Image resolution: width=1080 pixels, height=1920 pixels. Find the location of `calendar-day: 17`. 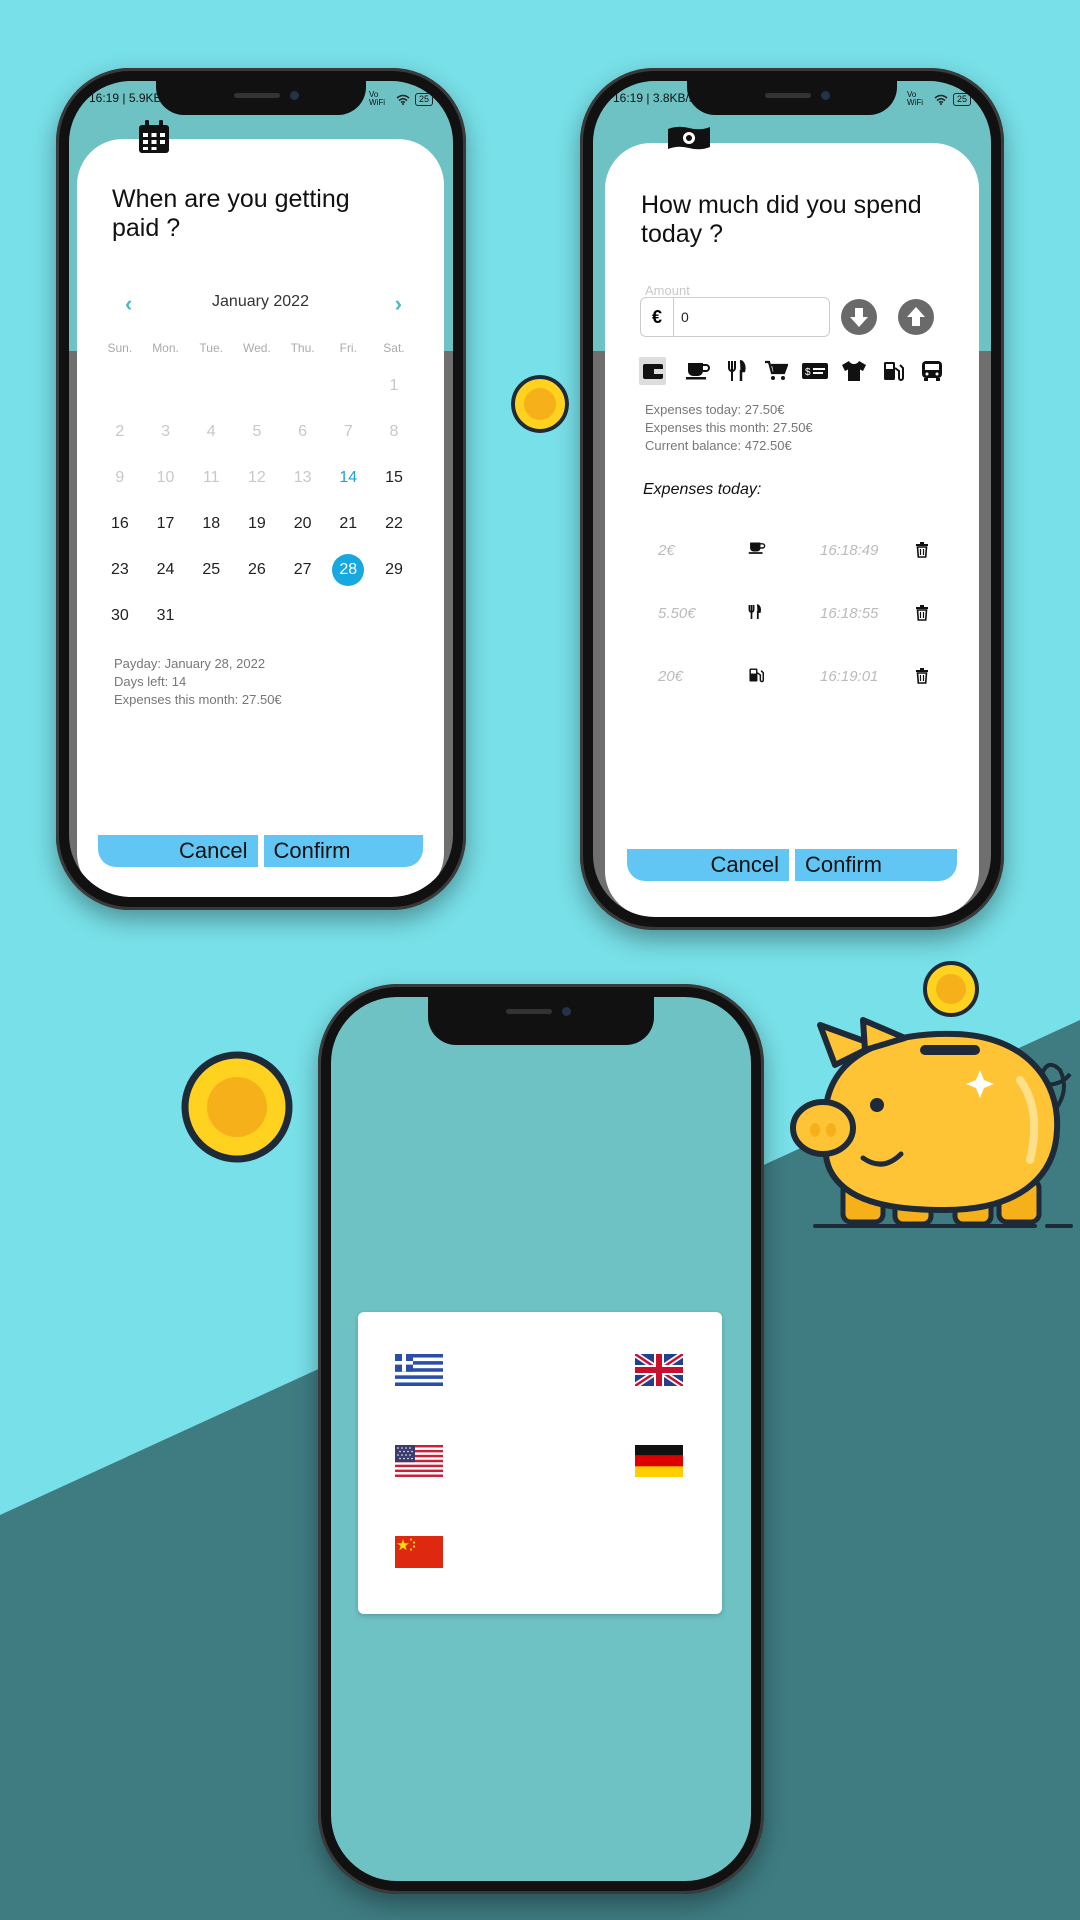

calendar-day: 17 is located at coordinates (166, 524).